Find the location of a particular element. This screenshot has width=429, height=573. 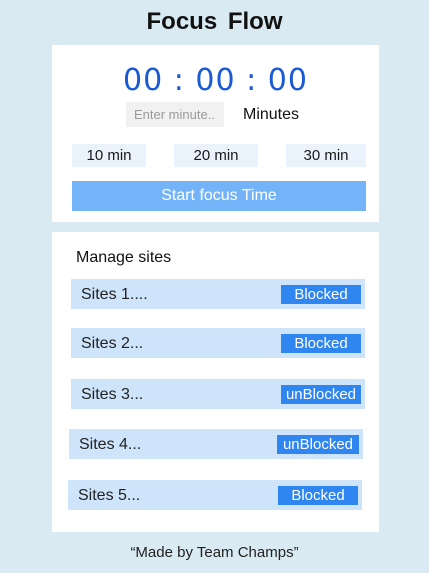

manage-sites-title: Manage sites is located at coordinates (124, 257).